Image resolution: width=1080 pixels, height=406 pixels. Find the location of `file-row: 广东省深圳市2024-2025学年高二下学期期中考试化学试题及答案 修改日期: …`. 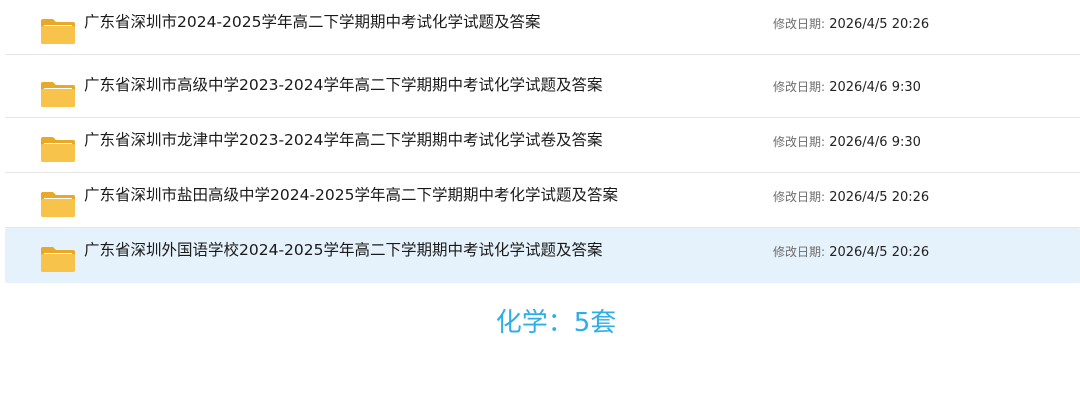

file-row: 广东省深圳市2024-2025学年高二下学期期中考试化学试题及答案 修改日期: … is located at coordinates (542, 27).